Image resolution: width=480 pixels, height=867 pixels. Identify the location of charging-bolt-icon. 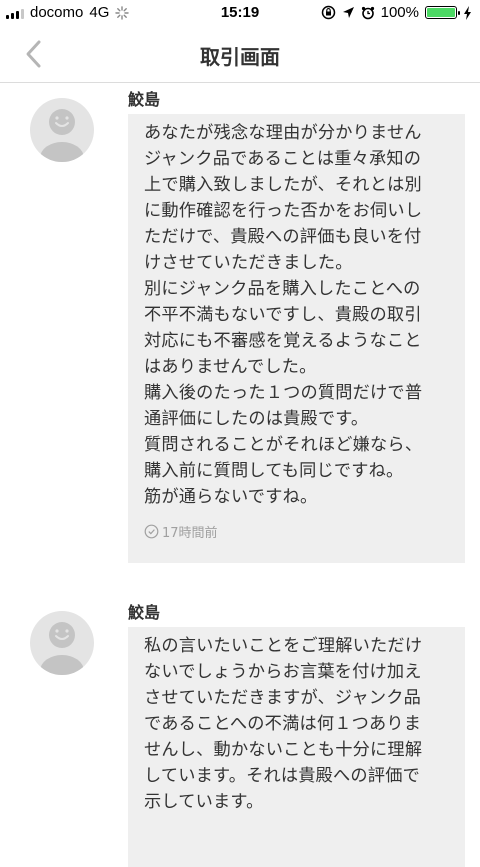
(467, 12).